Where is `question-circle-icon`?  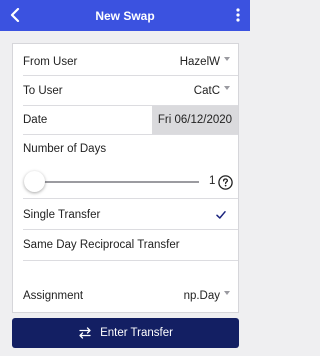 question-circle-icon is located at coordinates (225, 182).